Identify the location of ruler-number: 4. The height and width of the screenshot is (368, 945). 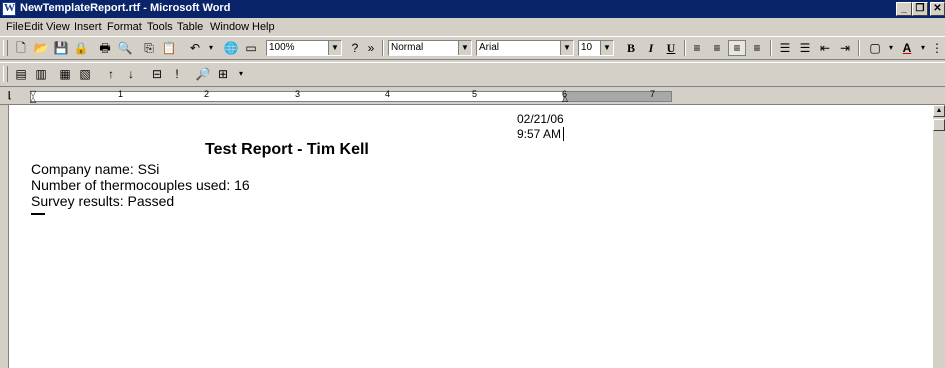
(388, 94).